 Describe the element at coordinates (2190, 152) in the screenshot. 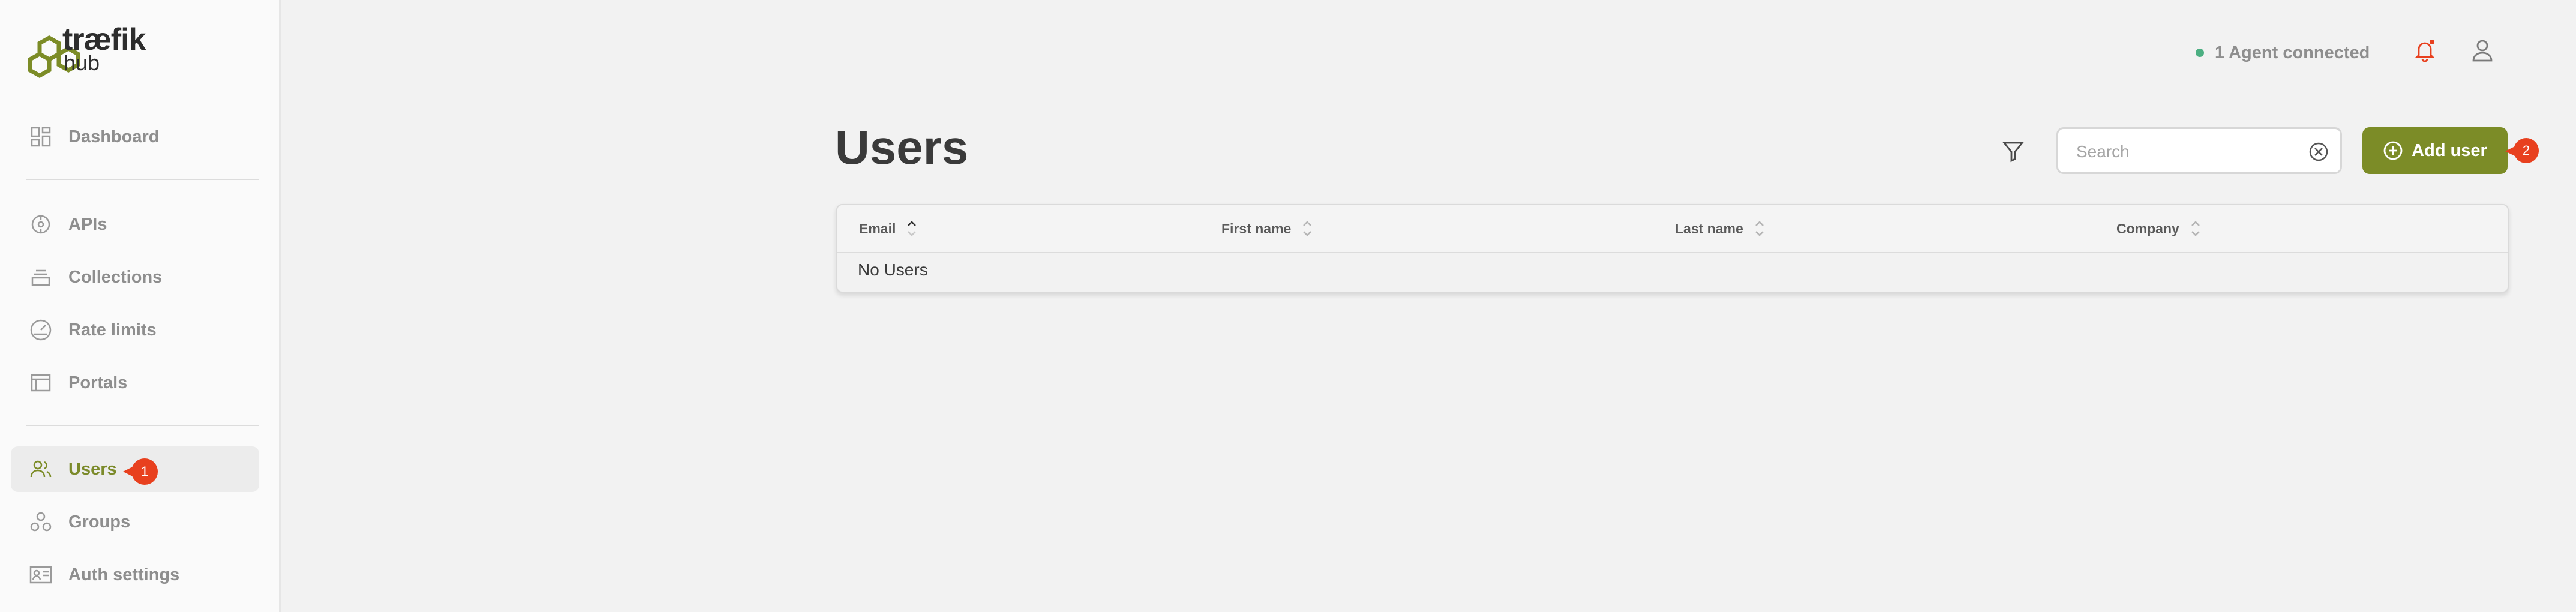

I see `search-input` at that location.